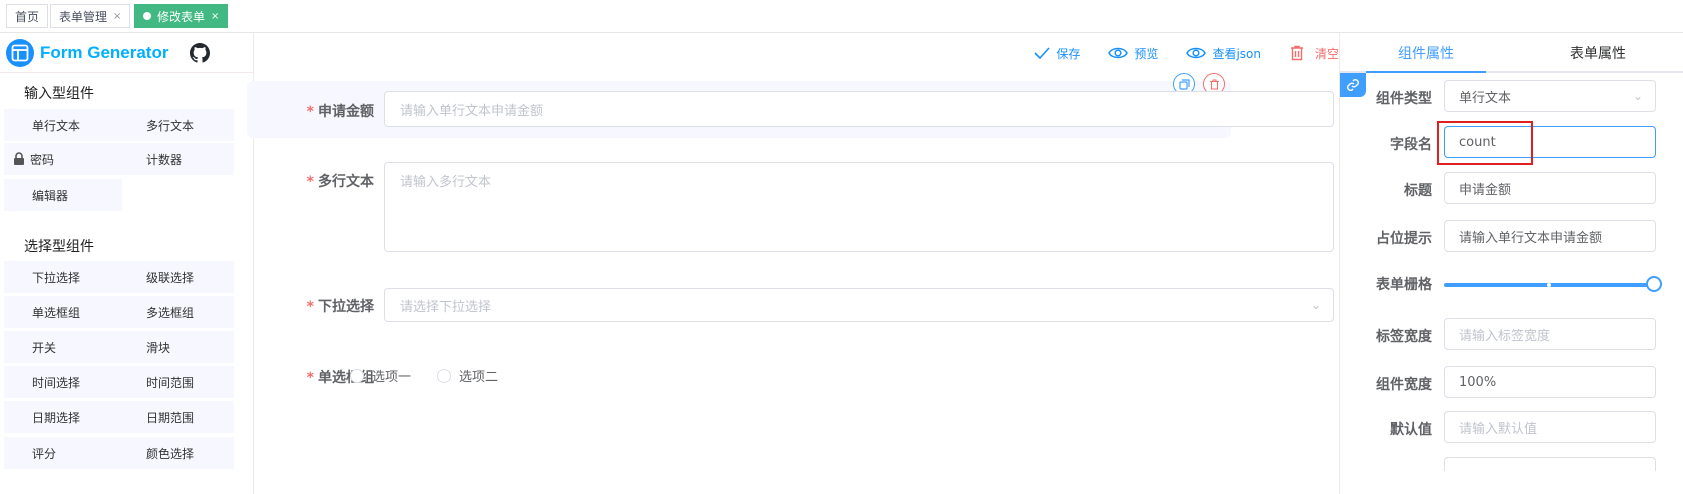 The height and width of the screenshot is (494, 1683). What do you see at coordinates (1550, 142) in the screenshot?
I see `field-name-input: count` at bounding box center [1550, 142].